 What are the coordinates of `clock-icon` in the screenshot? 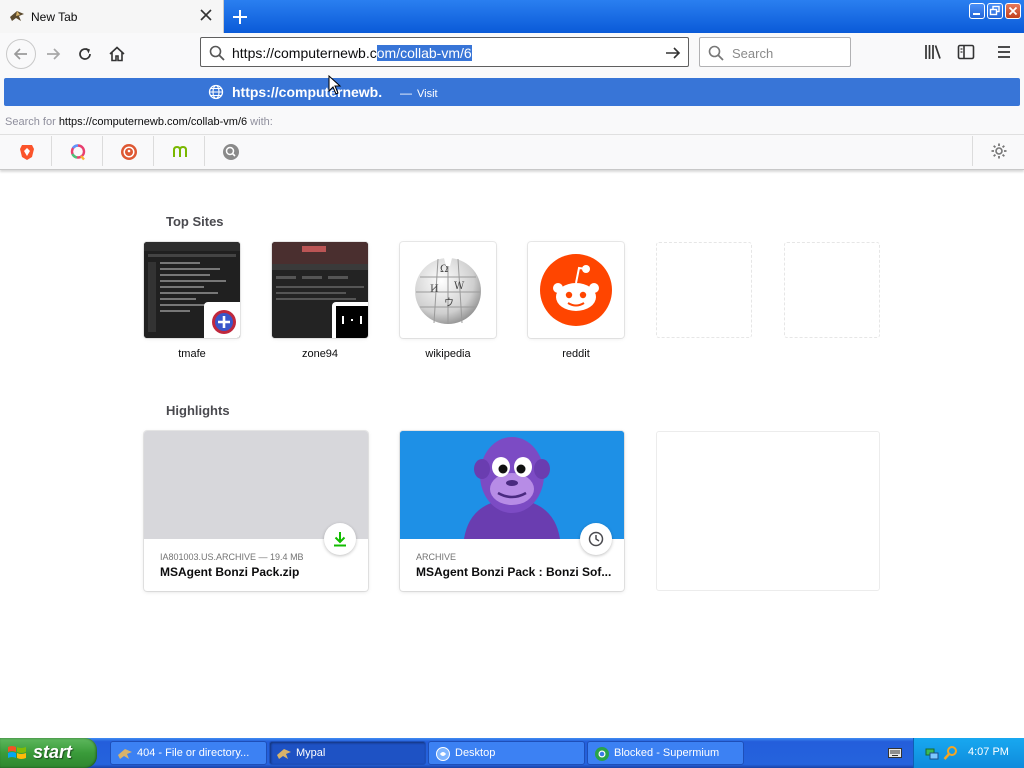 It's located at (596, 539).